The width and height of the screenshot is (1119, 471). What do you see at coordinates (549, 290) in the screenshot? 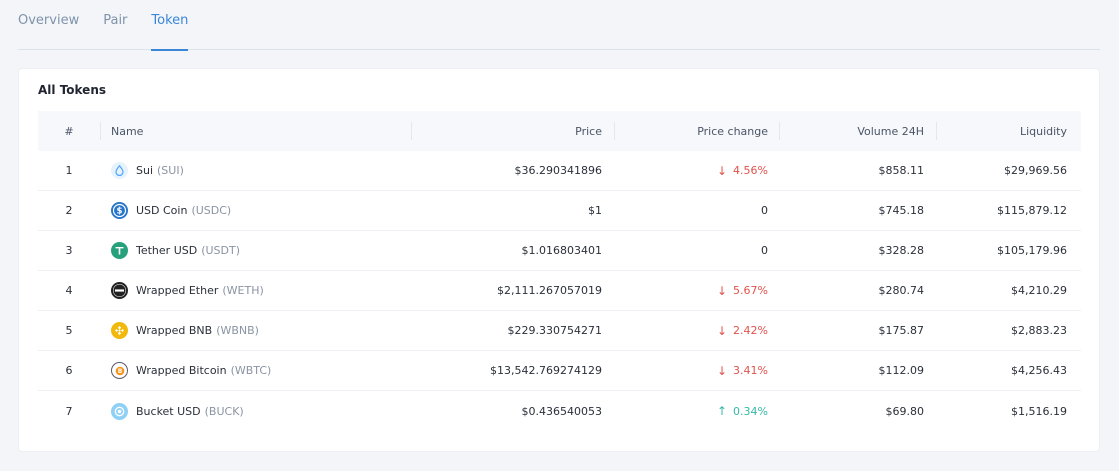
I see `token-price: $2,111.267057019` at bounding box center [549, 290].